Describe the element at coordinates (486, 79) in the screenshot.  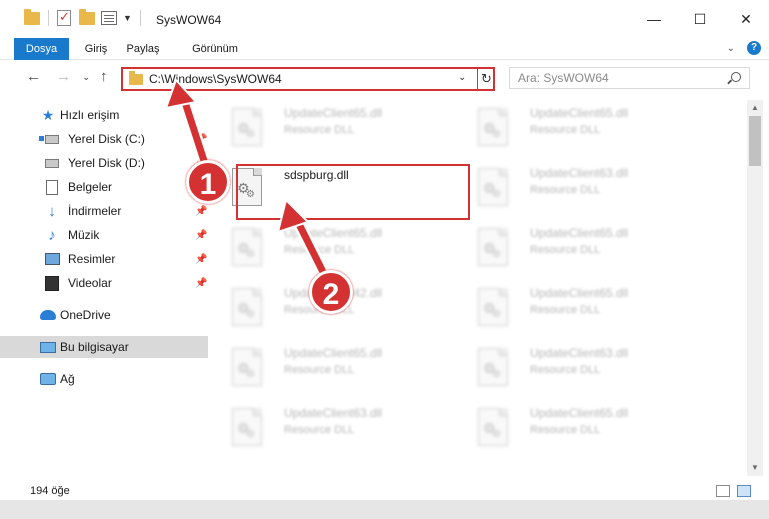
I see `refresh-button: ↻` at that location.